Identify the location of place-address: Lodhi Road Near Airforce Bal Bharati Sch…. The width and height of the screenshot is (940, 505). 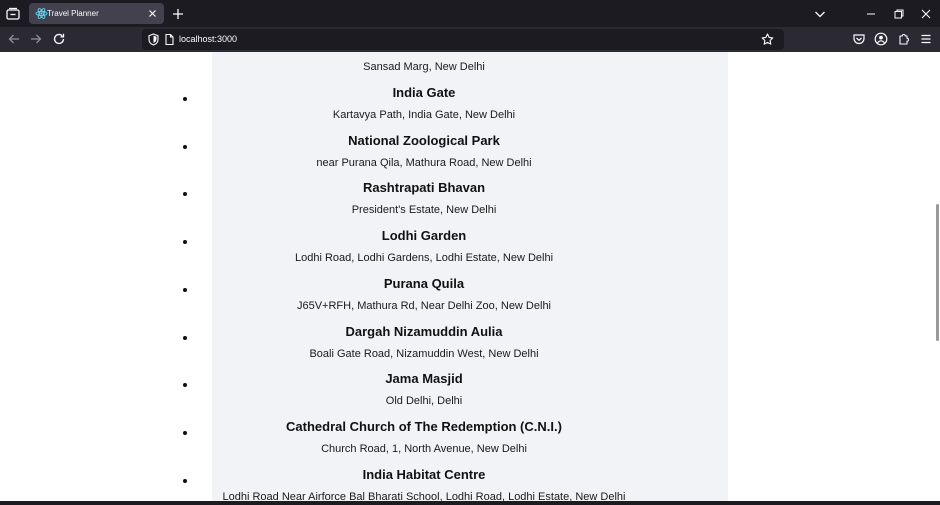
(424, 495).